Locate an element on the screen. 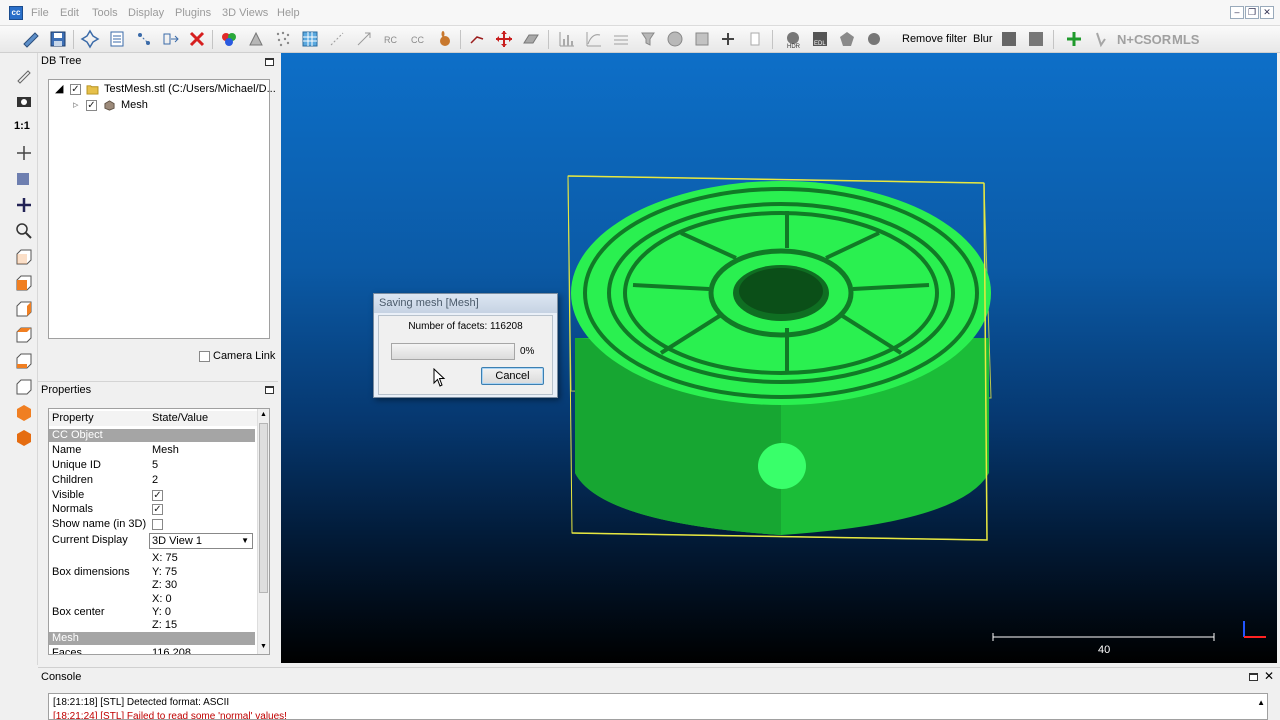  properties-scrollbar: ▲ ▼ is located at coordinates (263, 531).